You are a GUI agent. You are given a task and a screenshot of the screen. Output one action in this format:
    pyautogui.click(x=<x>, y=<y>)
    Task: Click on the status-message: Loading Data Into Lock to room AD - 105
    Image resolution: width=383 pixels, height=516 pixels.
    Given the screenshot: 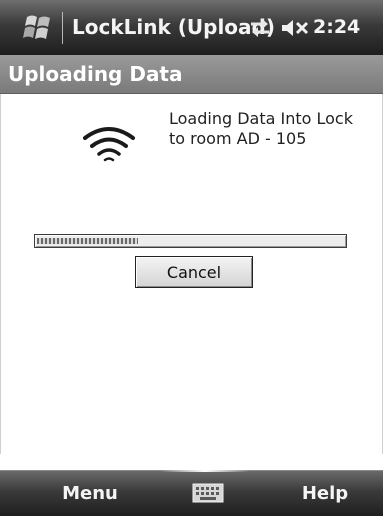 What is the action you would take?
    pyautogui.click(x=269, y=129)
    